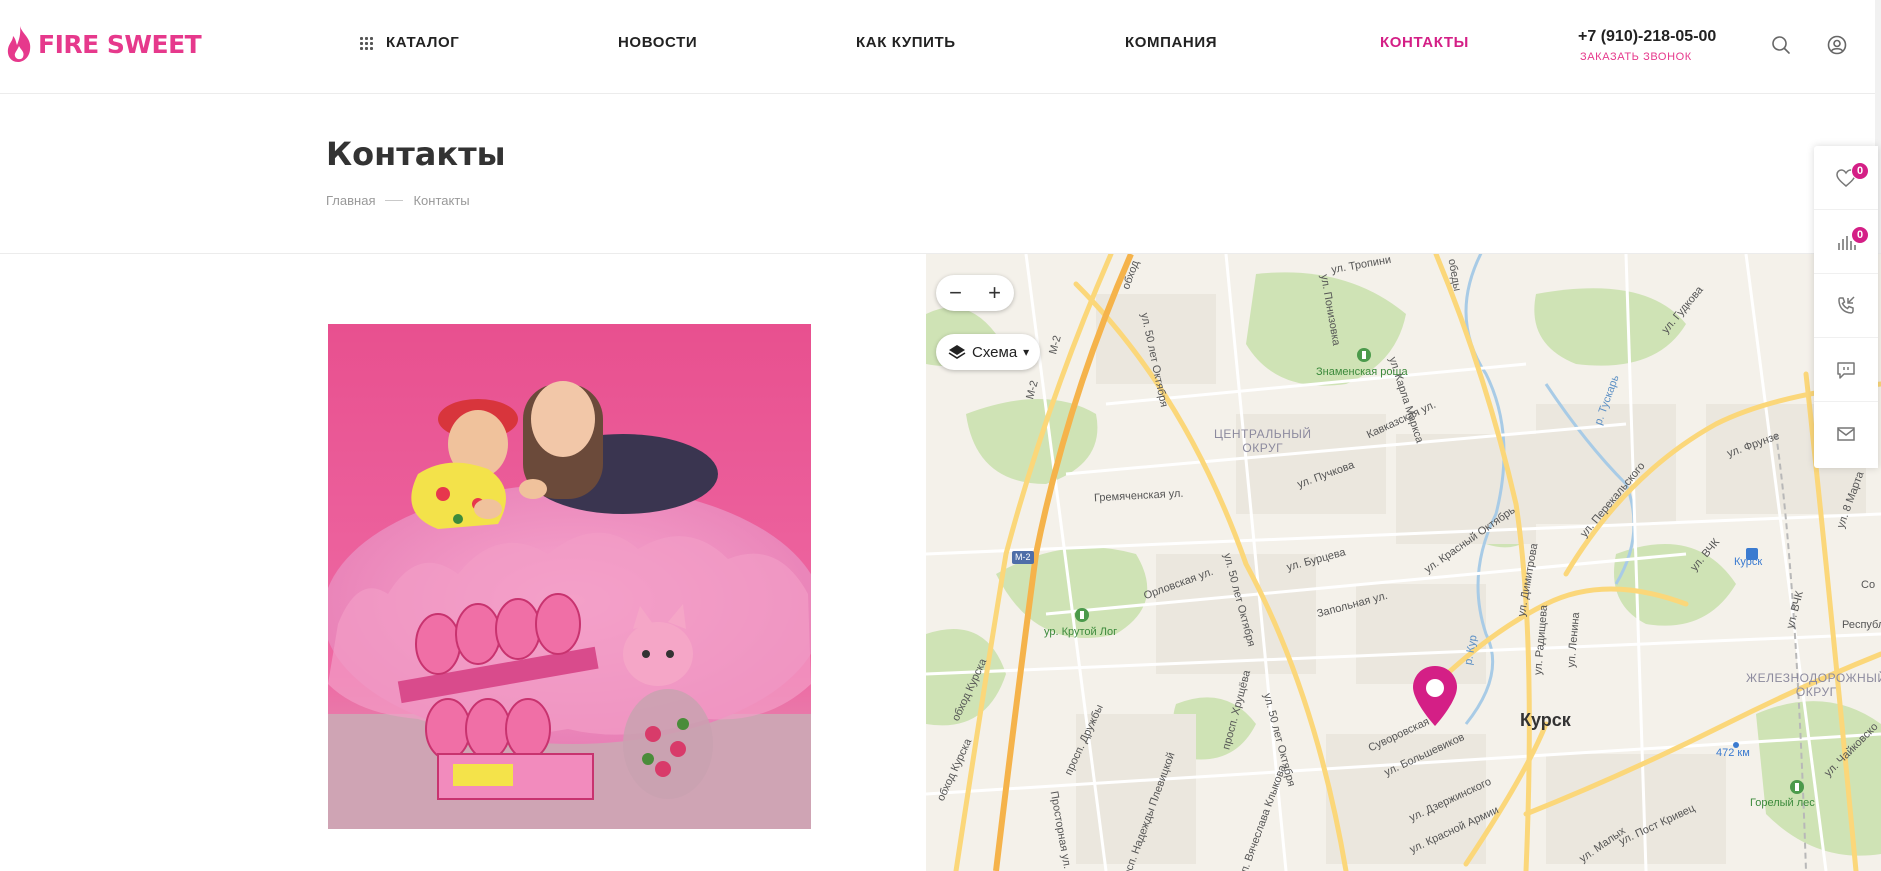 This screenshot has height=871, width=1881. I want to click on map-layer-button: Схема ▾, so click(988, 352).